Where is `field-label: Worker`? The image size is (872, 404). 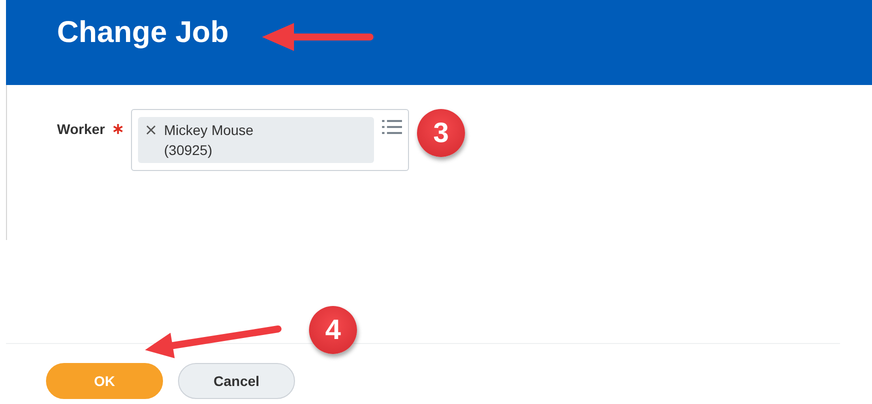 field-label: Worker is located at coordinates (81, 129).